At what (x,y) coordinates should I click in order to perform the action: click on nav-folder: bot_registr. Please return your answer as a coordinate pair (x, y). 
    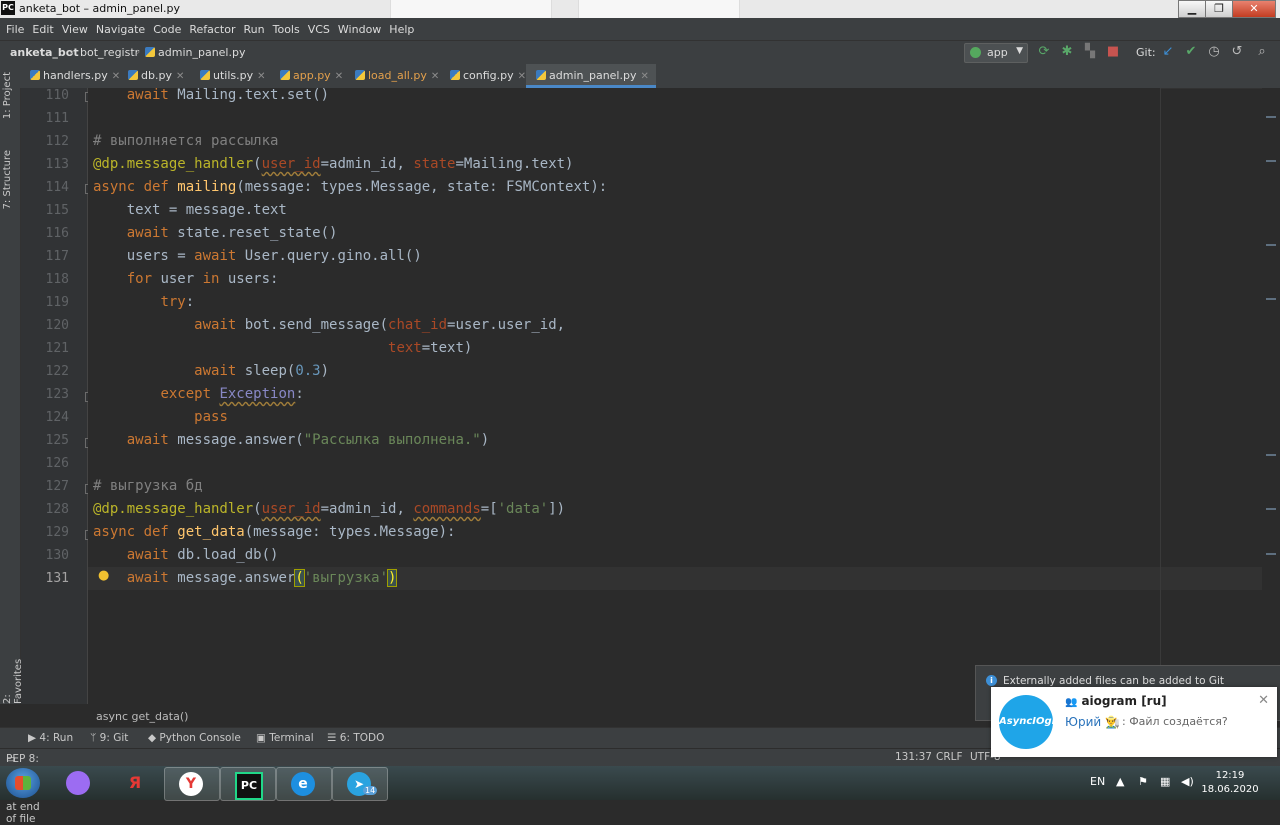
    Looking at the image, I should click on (109, 52).